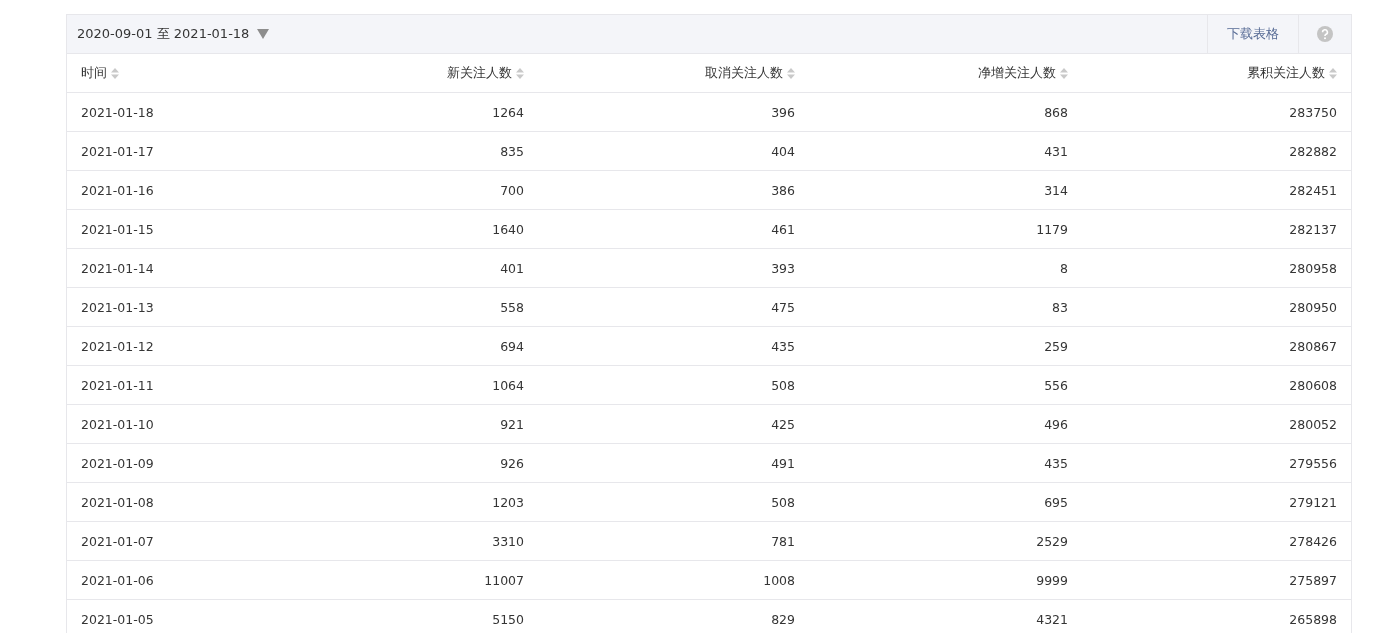  Describe the element at coordinates (1060, 307) in the screenshot. I see `table-cell: 83` at that location.